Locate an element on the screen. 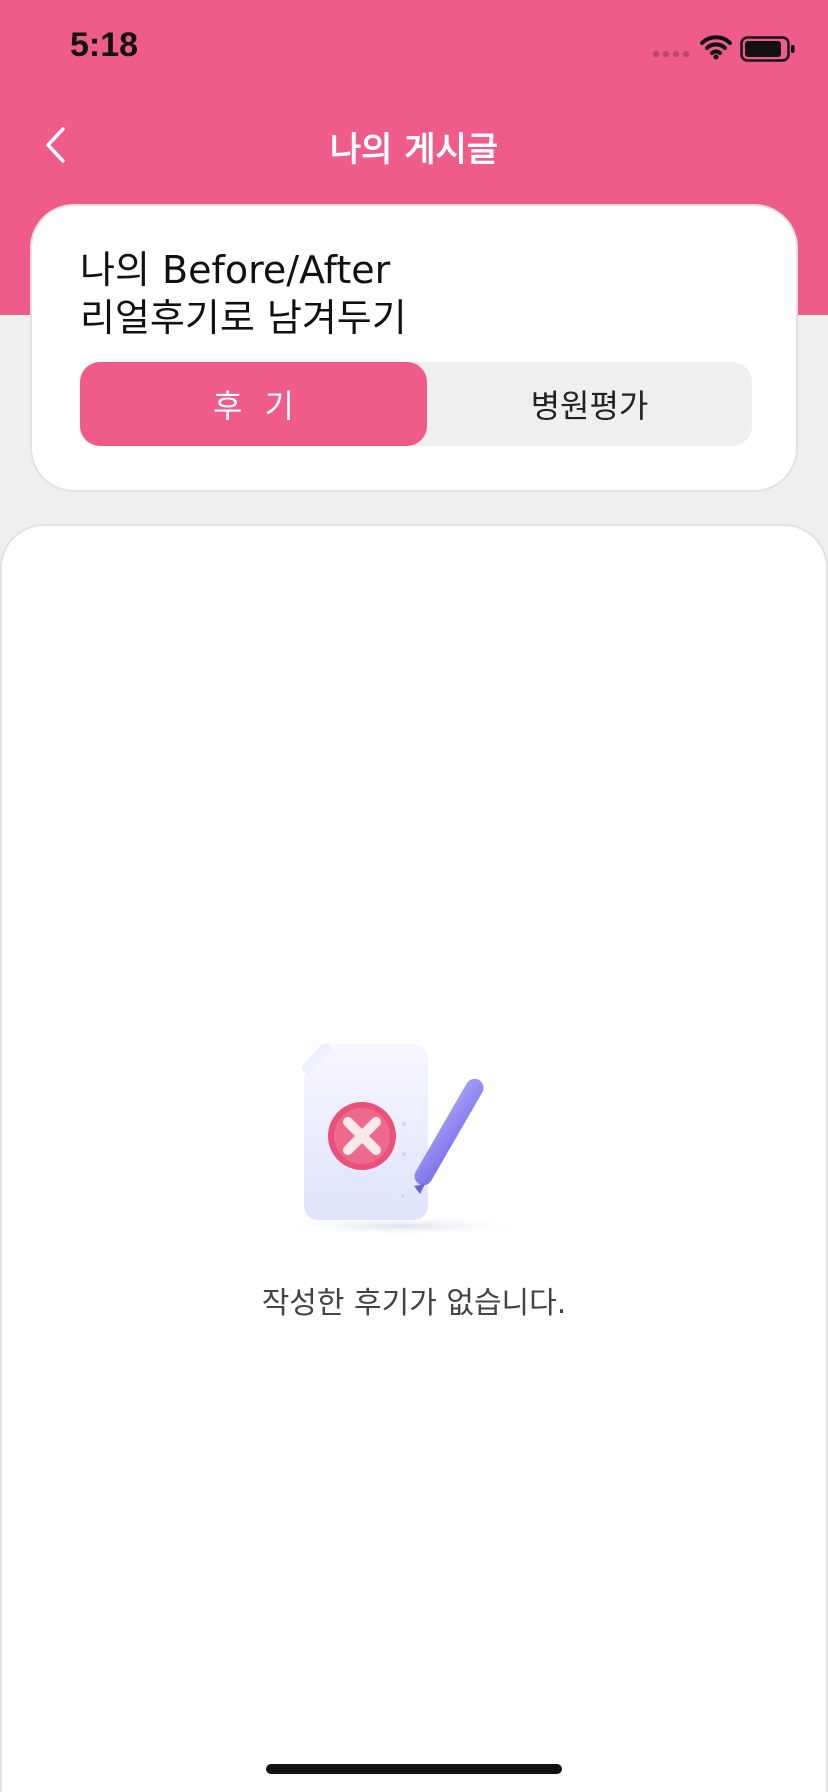 The width and height of the screenshot is (828, 1792). empty-state-message: 작성한 후기가 없습니다. is located at coordinates (414, 1303).